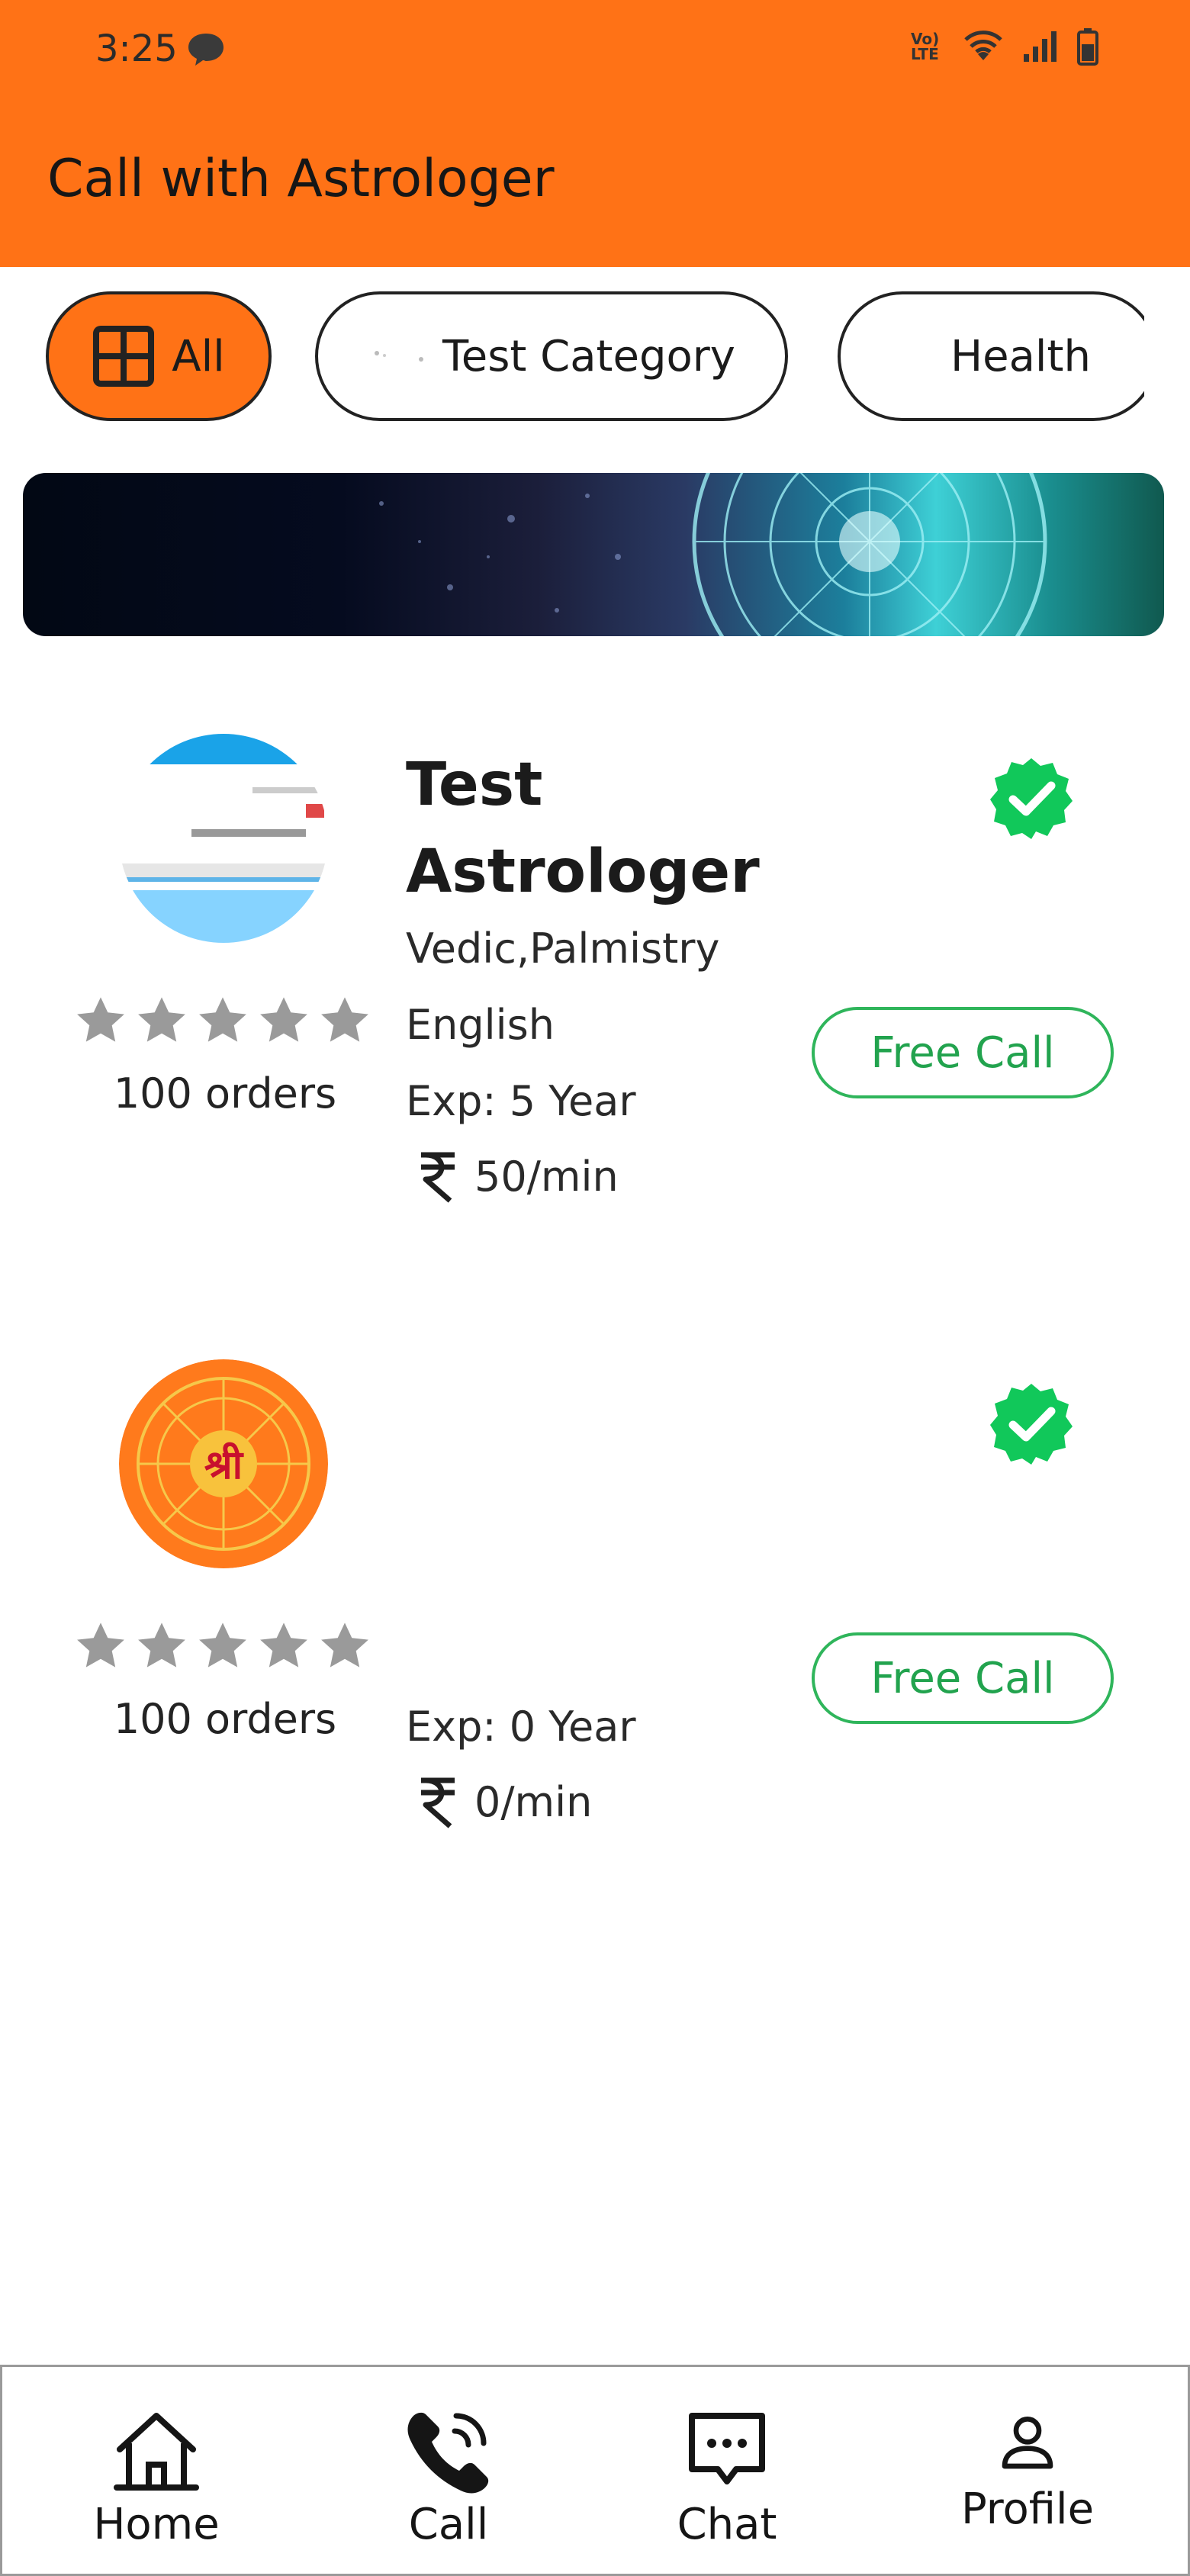 This screenshot has height=2576, width=1190. Describe the element at coordinates (136, 48) in the screenshot. I see `status-time: 3:25` at that location.